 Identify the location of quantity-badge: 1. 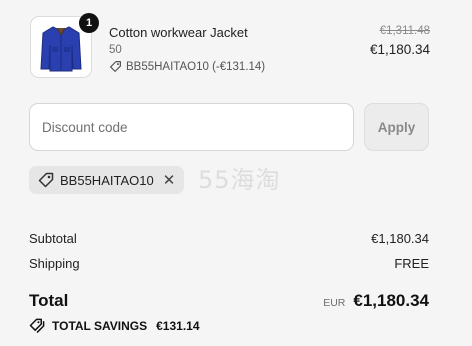
(89, 23).